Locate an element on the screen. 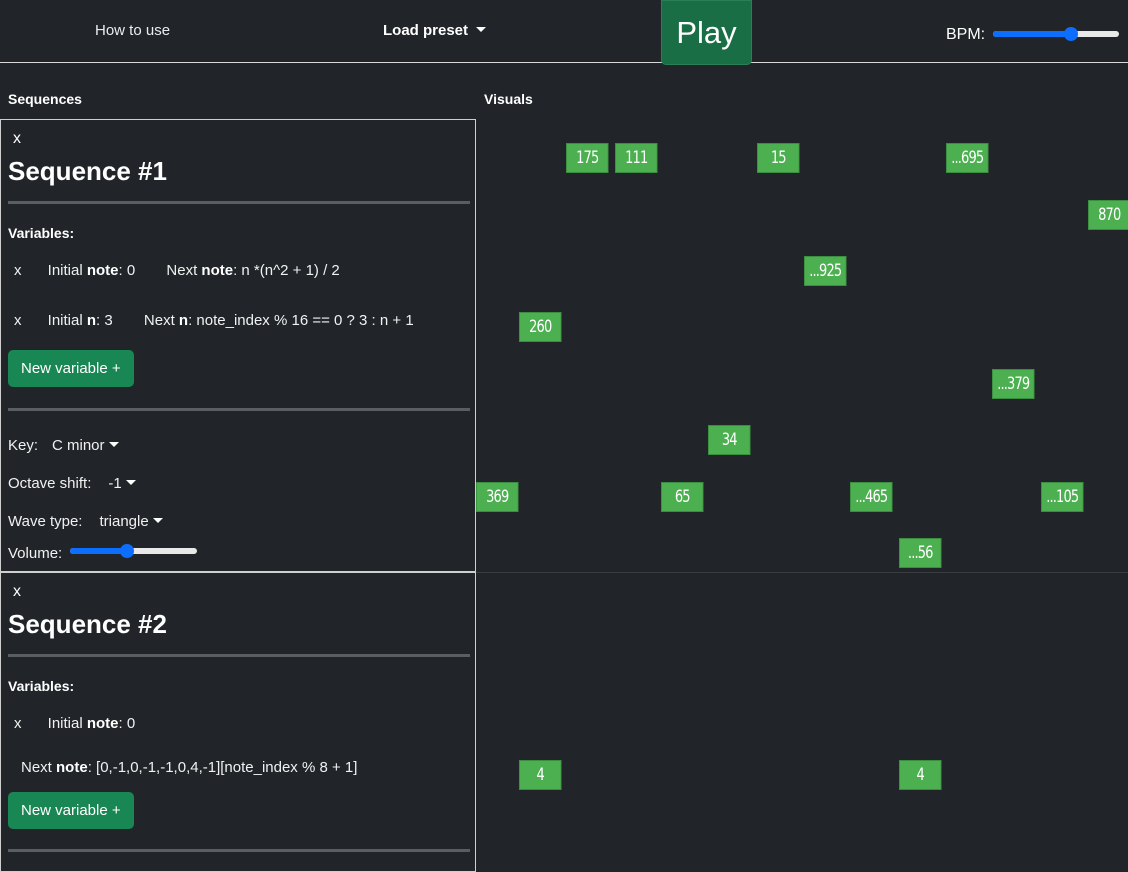  key-dropdown: C minor is located at coordinates (85, 445).